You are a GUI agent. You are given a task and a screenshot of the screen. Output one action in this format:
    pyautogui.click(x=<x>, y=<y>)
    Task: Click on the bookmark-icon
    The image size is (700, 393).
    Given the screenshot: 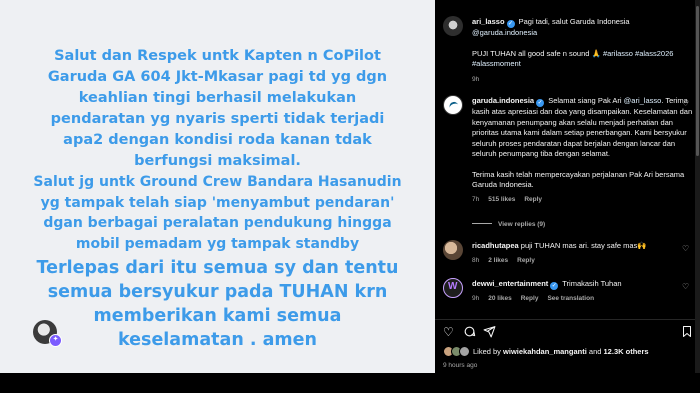 What is the action you would take?
    pyautogui.click(x=688, y=332)
    